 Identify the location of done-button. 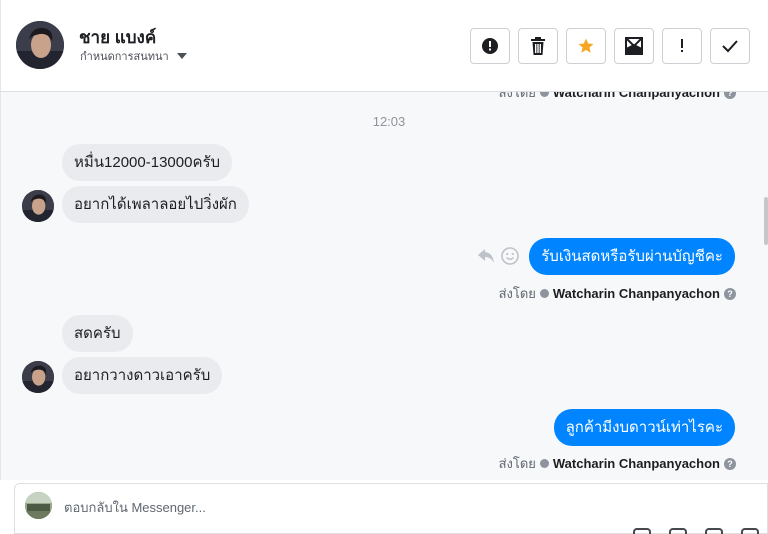
(730, 46).